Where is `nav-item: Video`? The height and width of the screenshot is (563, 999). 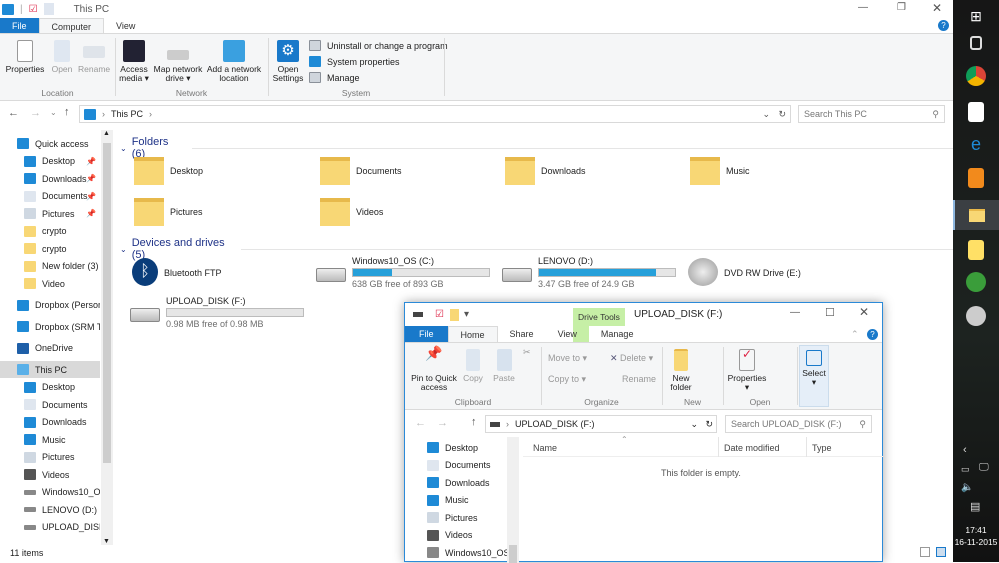
nav-item: Video is located at coordinates (50, 283).